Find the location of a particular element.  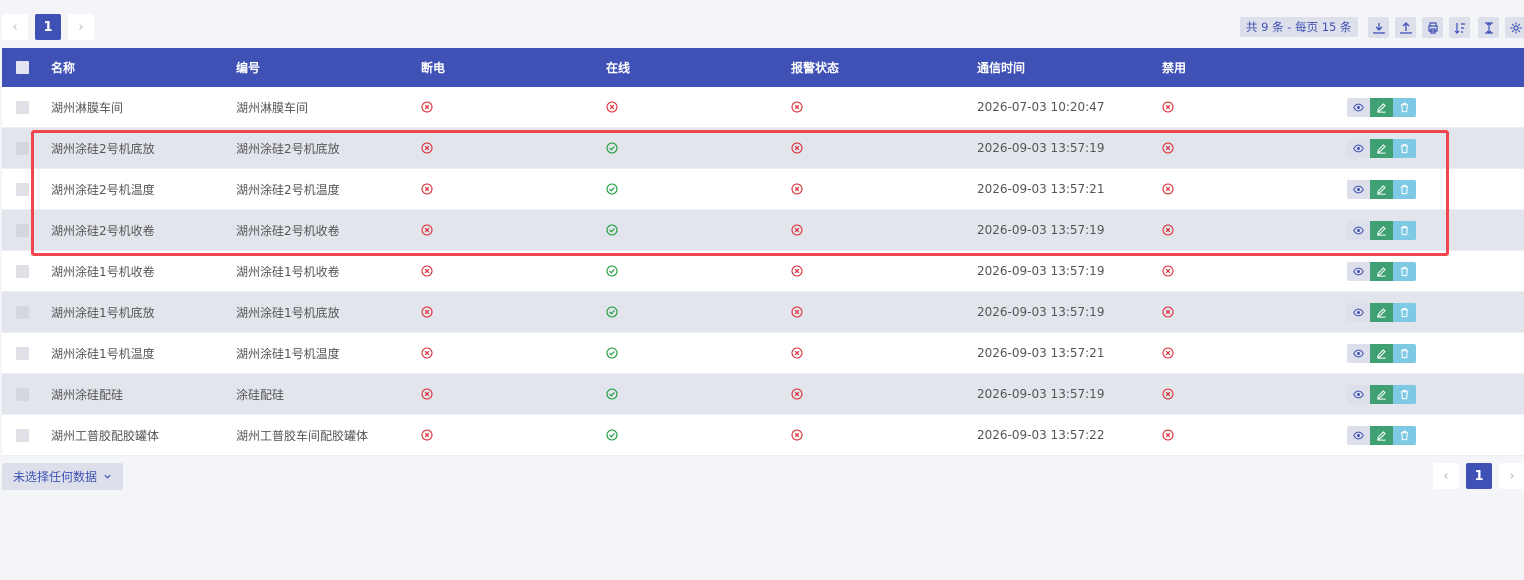

next-page-button-bottom: › is located at coordinates (1511, 476).